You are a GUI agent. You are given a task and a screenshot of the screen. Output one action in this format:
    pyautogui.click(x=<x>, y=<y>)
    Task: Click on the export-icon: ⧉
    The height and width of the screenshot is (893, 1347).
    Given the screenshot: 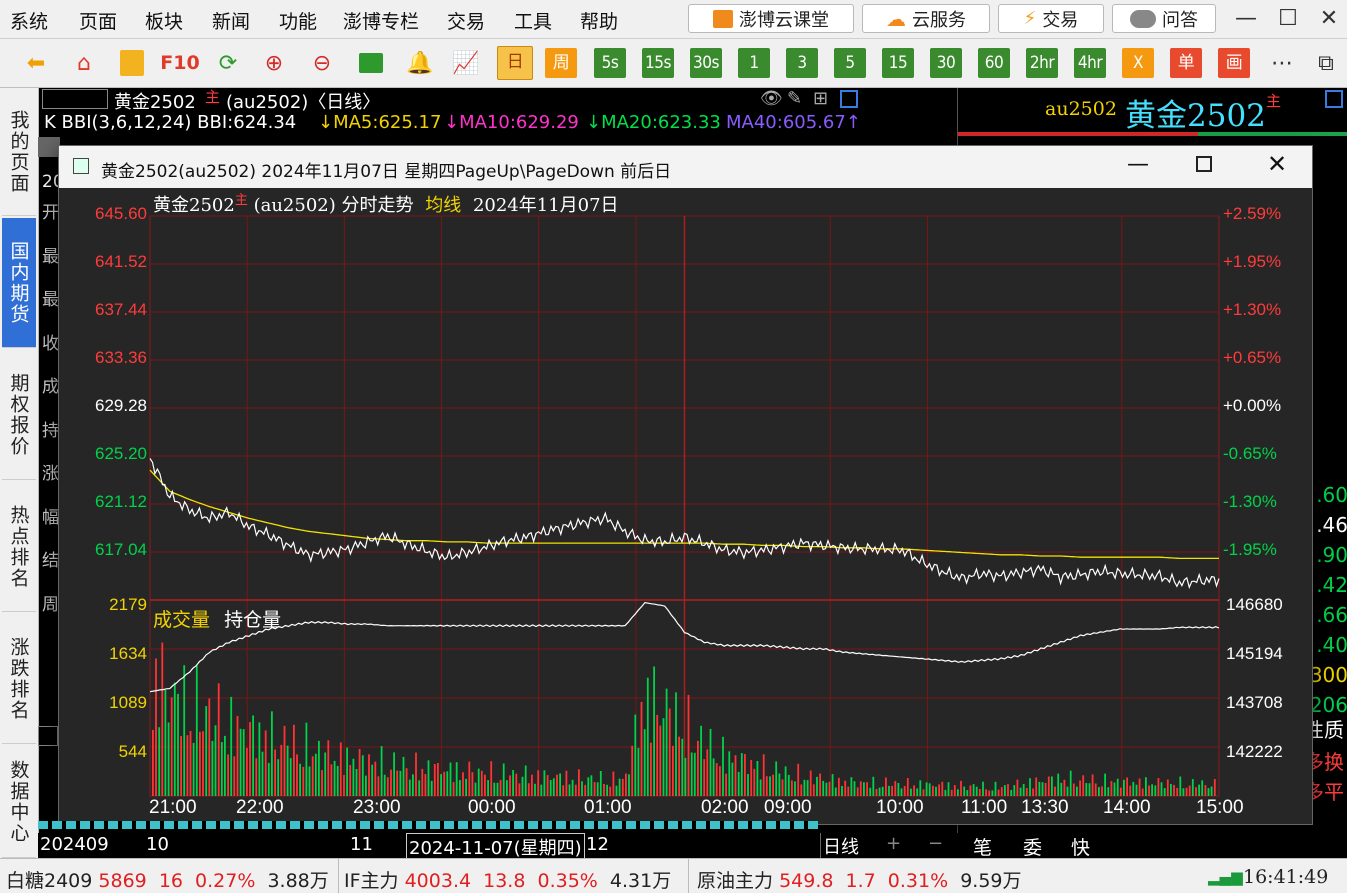 What is the action you would take?
    pyautogui.click(x=1326, y=63)
    